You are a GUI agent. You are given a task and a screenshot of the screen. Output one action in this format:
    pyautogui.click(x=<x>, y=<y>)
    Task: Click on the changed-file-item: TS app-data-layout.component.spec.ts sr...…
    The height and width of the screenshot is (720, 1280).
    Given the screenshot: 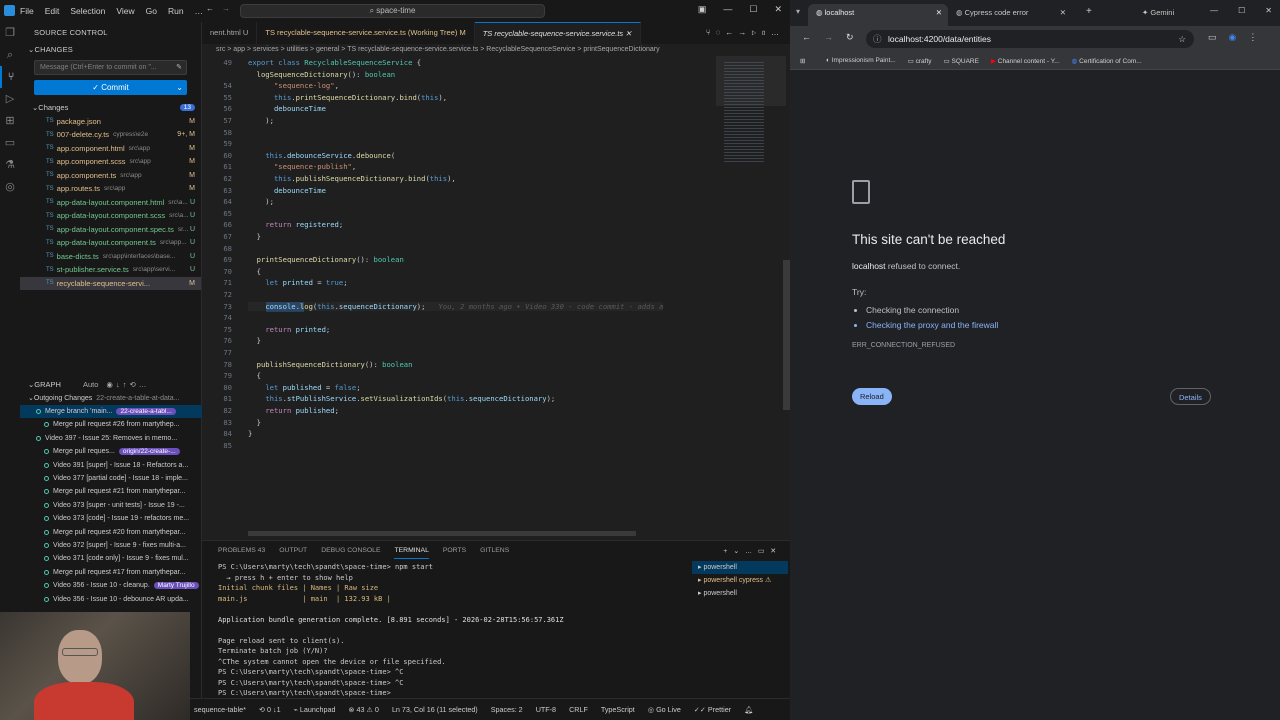 What is the action you would take?
    pyautogui.click(x=110, y=230)
    